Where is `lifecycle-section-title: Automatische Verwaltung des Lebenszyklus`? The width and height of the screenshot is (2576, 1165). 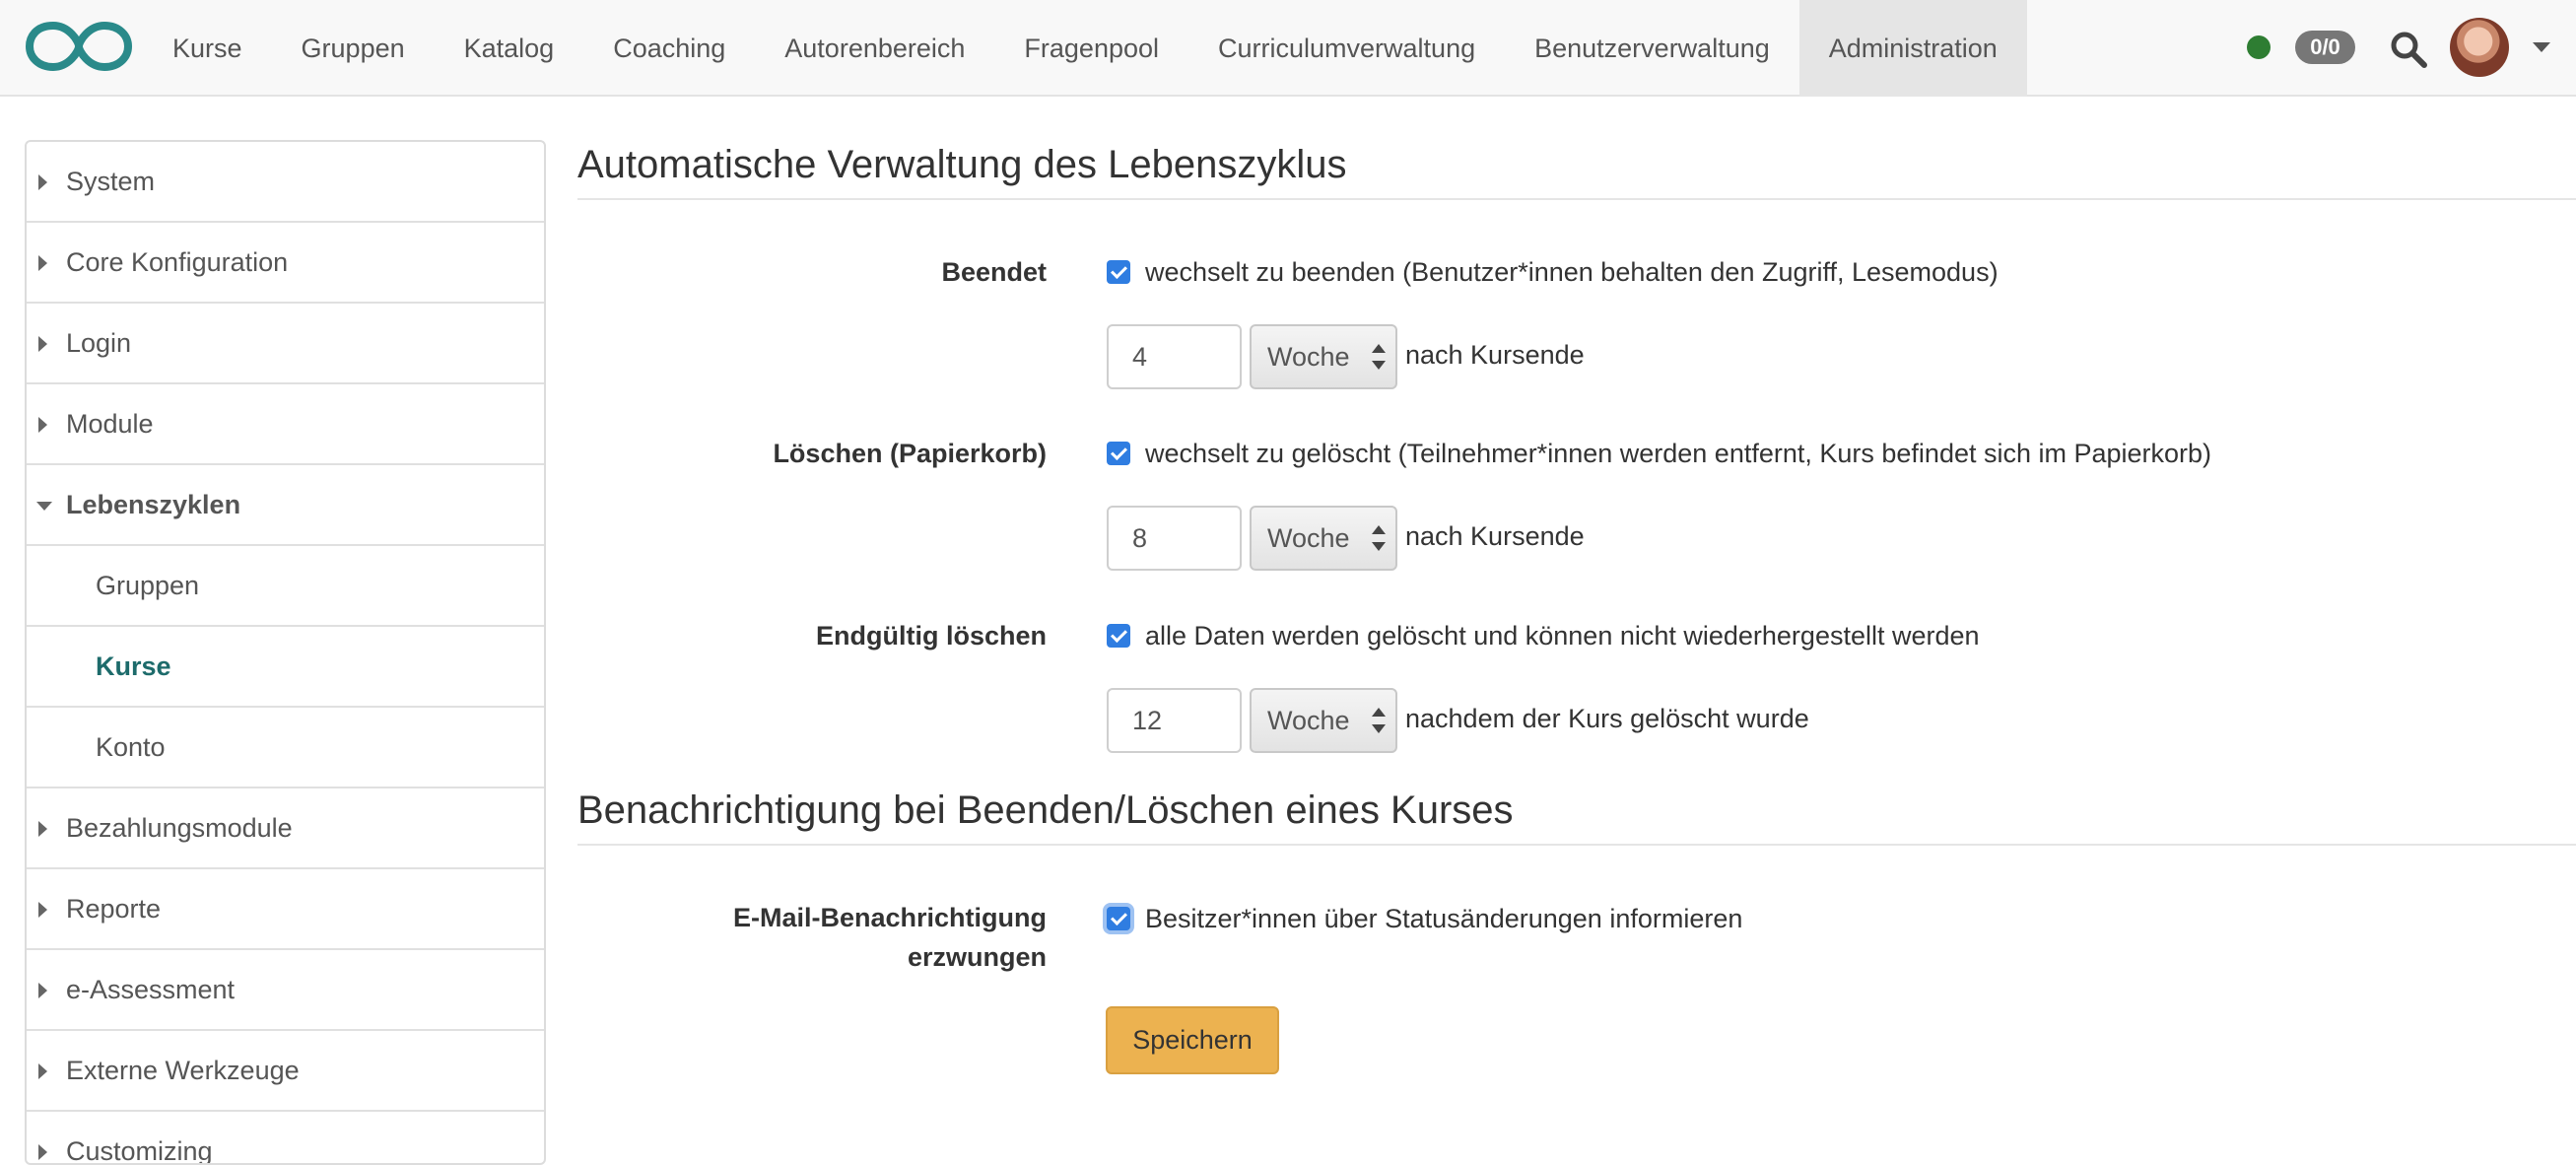
lifecycle-section-title: Automatische Verwaltung des Lebenszyklus is located at coordinates (961, 165).